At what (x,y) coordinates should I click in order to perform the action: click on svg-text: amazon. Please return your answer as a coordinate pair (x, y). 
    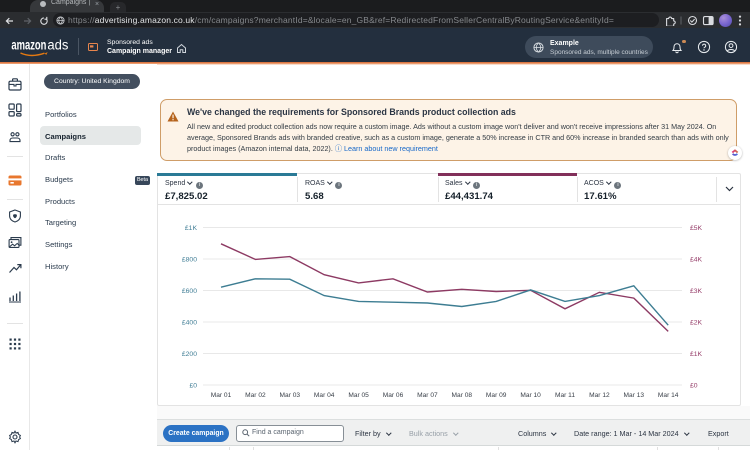
    Looking at the image, I should click on (28, 45).